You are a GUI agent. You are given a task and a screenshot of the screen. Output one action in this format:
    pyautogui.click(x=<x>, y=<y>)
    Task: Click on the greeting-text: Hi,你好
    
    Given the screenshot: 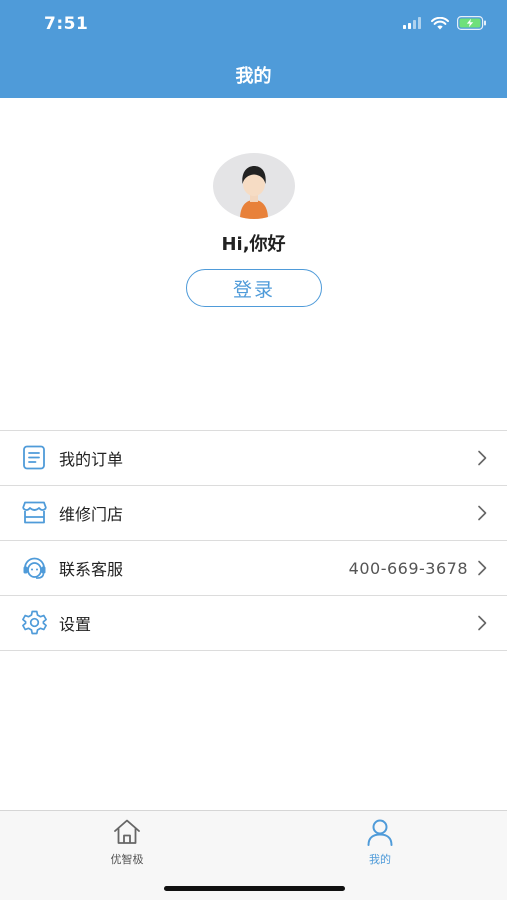 What is the action you would take?
    pyautogui.click(x=253, y=244)
    